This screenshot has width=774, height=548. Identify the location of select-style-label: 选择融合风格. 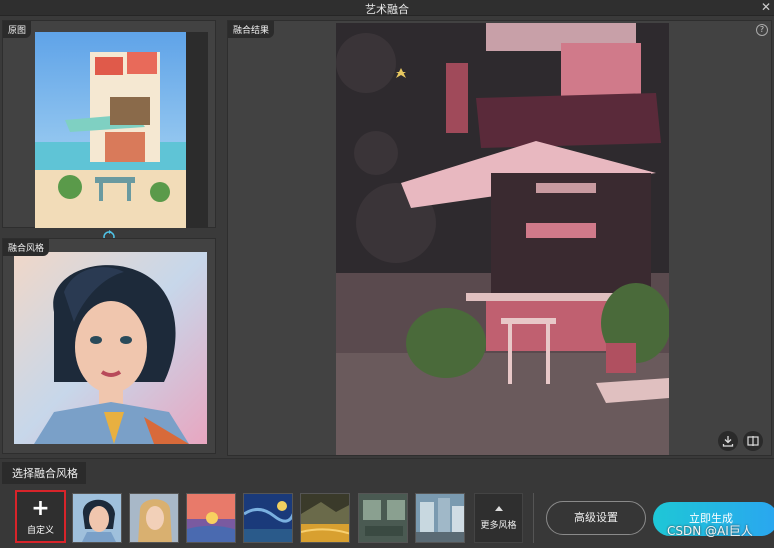
(44, 473).